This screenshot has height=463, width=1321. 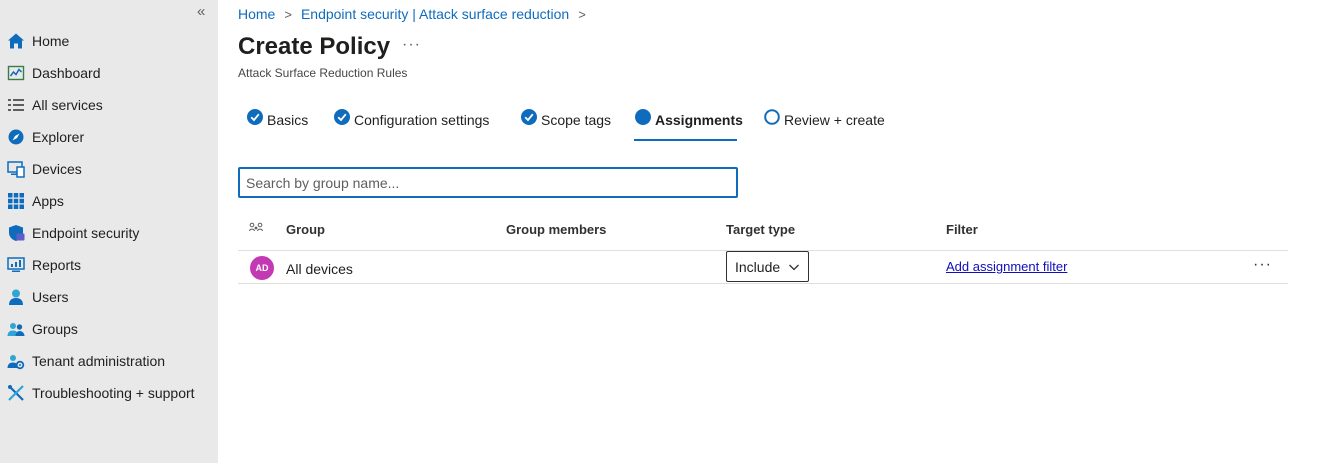 What do you see at coordinates (488, 182) in the screenshot?
I see `group-search-input` at bounding box center [488, 182].